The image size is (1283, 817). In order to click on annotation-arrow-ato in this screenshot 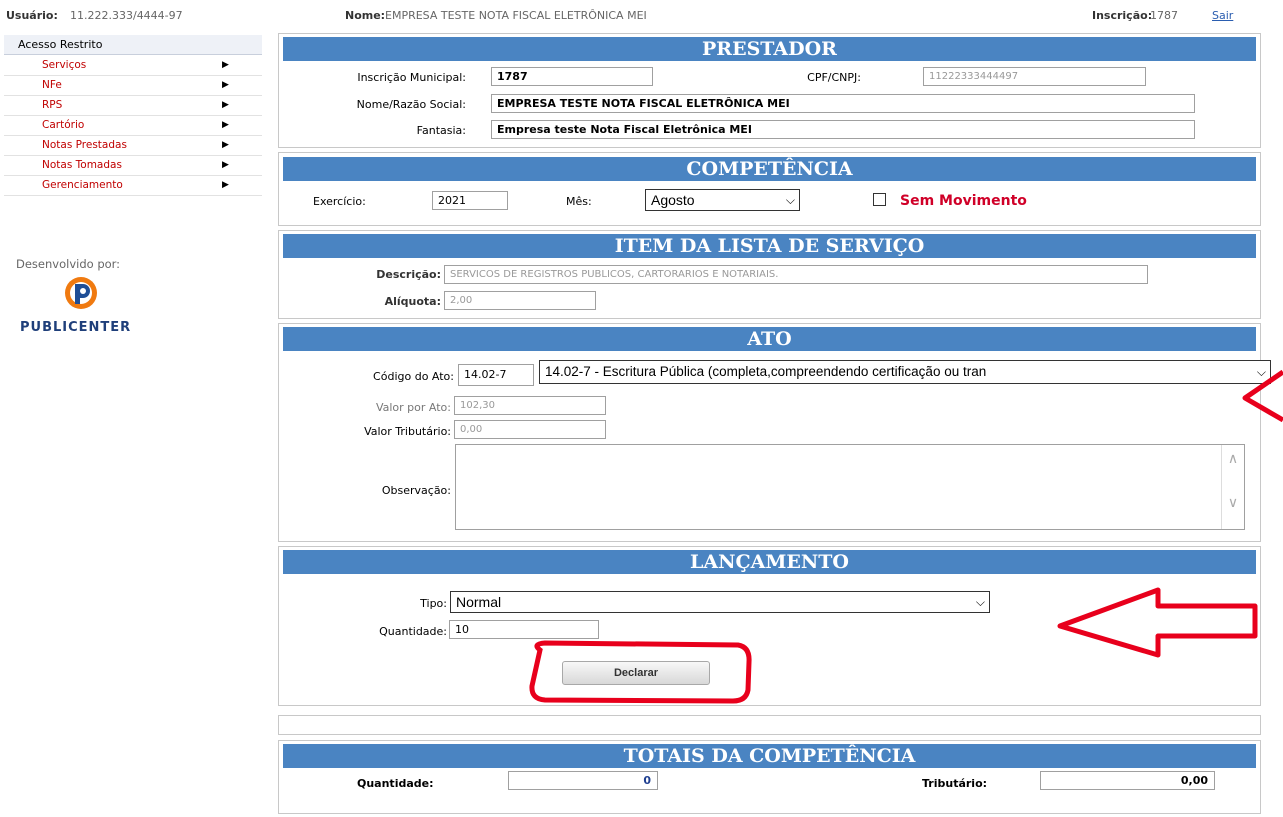, I will do `click(1262, 396)`.